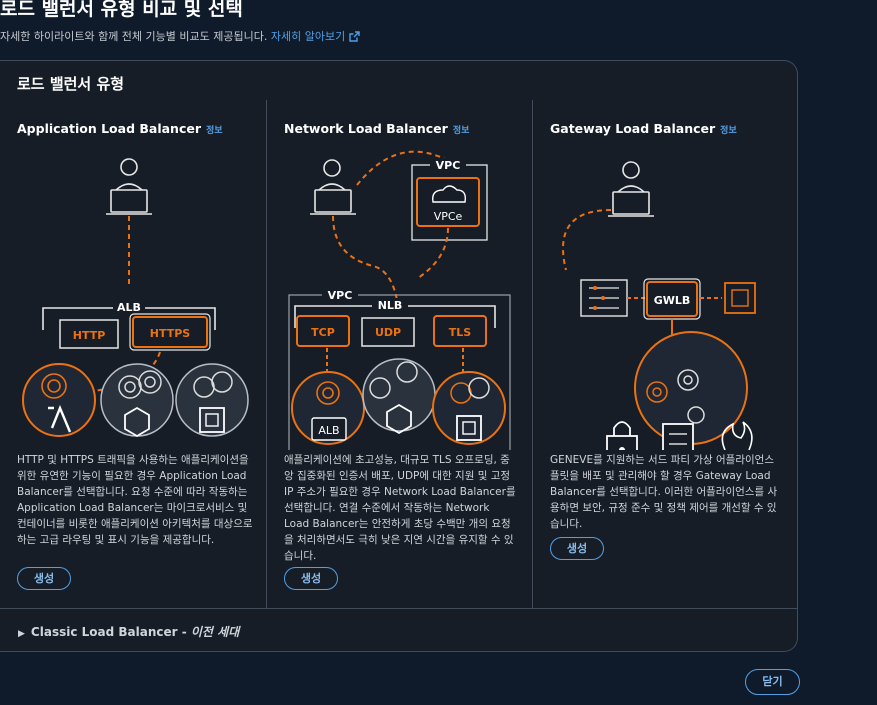 This screenshot has width=877, height=705. What do you see at coordinates (134, 36) in the screenshot?
I see `subtitle-text: 자세한 하이라이트와 함께 전체 기능별 비교도 제공됩니다.` at bounding box center [134, 36].